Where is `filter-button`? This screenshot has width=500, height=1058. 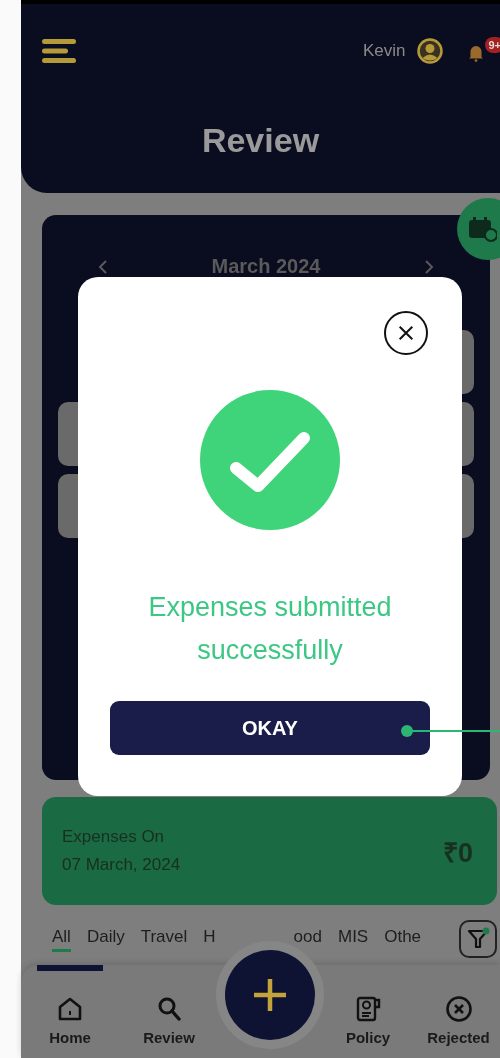 filter-button is located at coordinates (478, 939).